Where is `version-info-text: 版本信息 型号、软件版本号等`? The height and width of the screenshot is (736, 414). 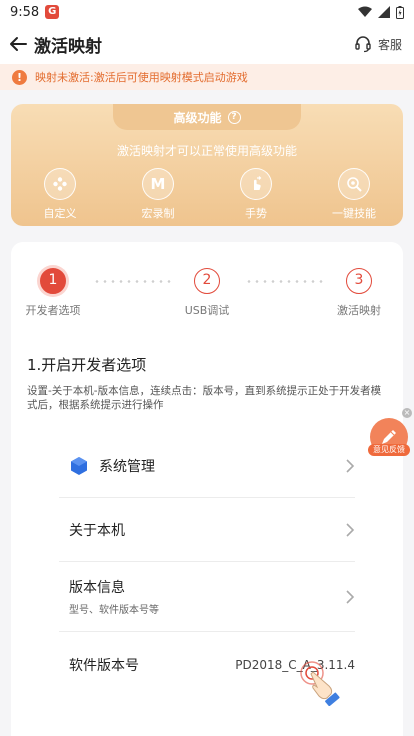
version-info-text: 版本信息 型号、软件版本号等 is located at coordinates (114, 596).